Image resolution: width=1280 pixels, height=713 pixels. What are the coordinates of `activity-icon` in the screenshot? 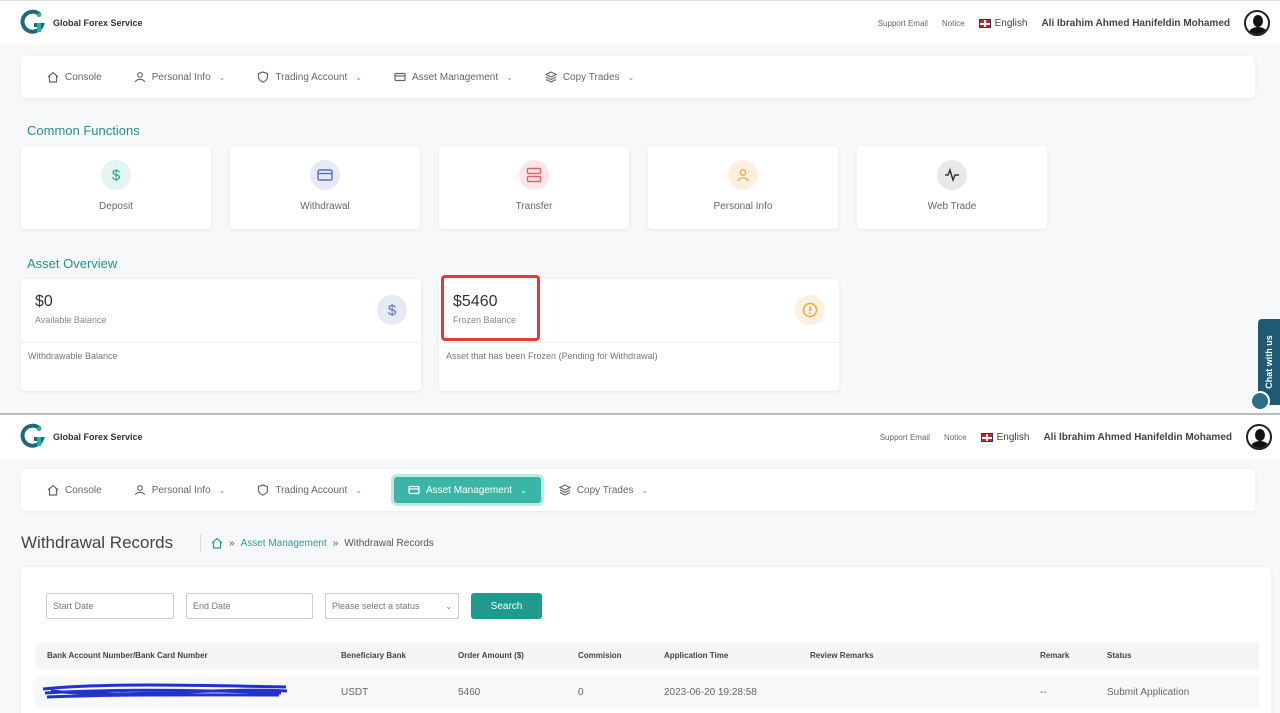 It's located at (952, 175).